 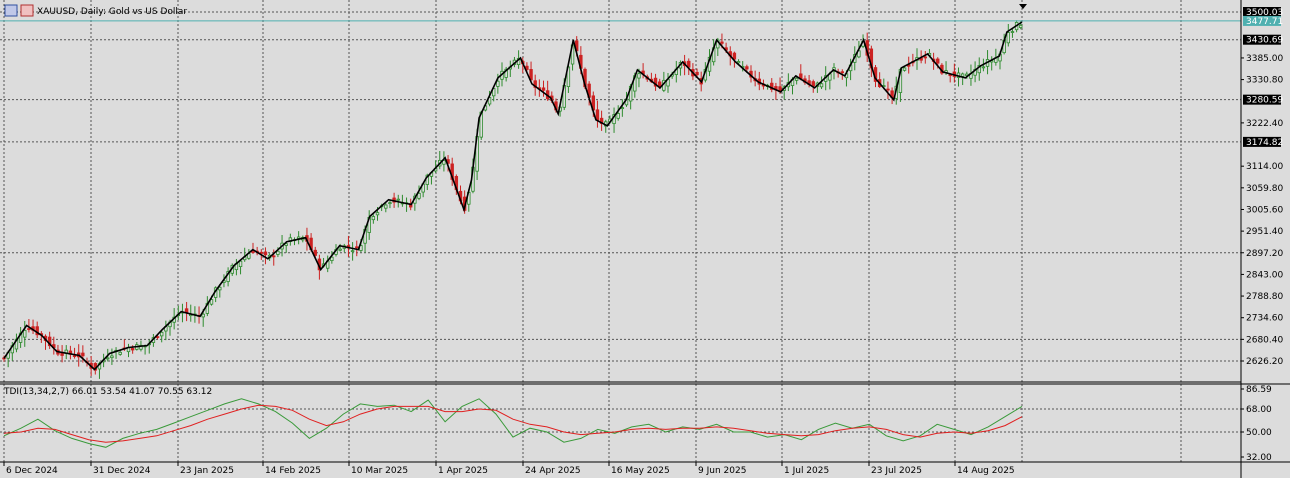 I want to click on x-tick-label: 1 Apr 2025, so click(x=463, y=471).